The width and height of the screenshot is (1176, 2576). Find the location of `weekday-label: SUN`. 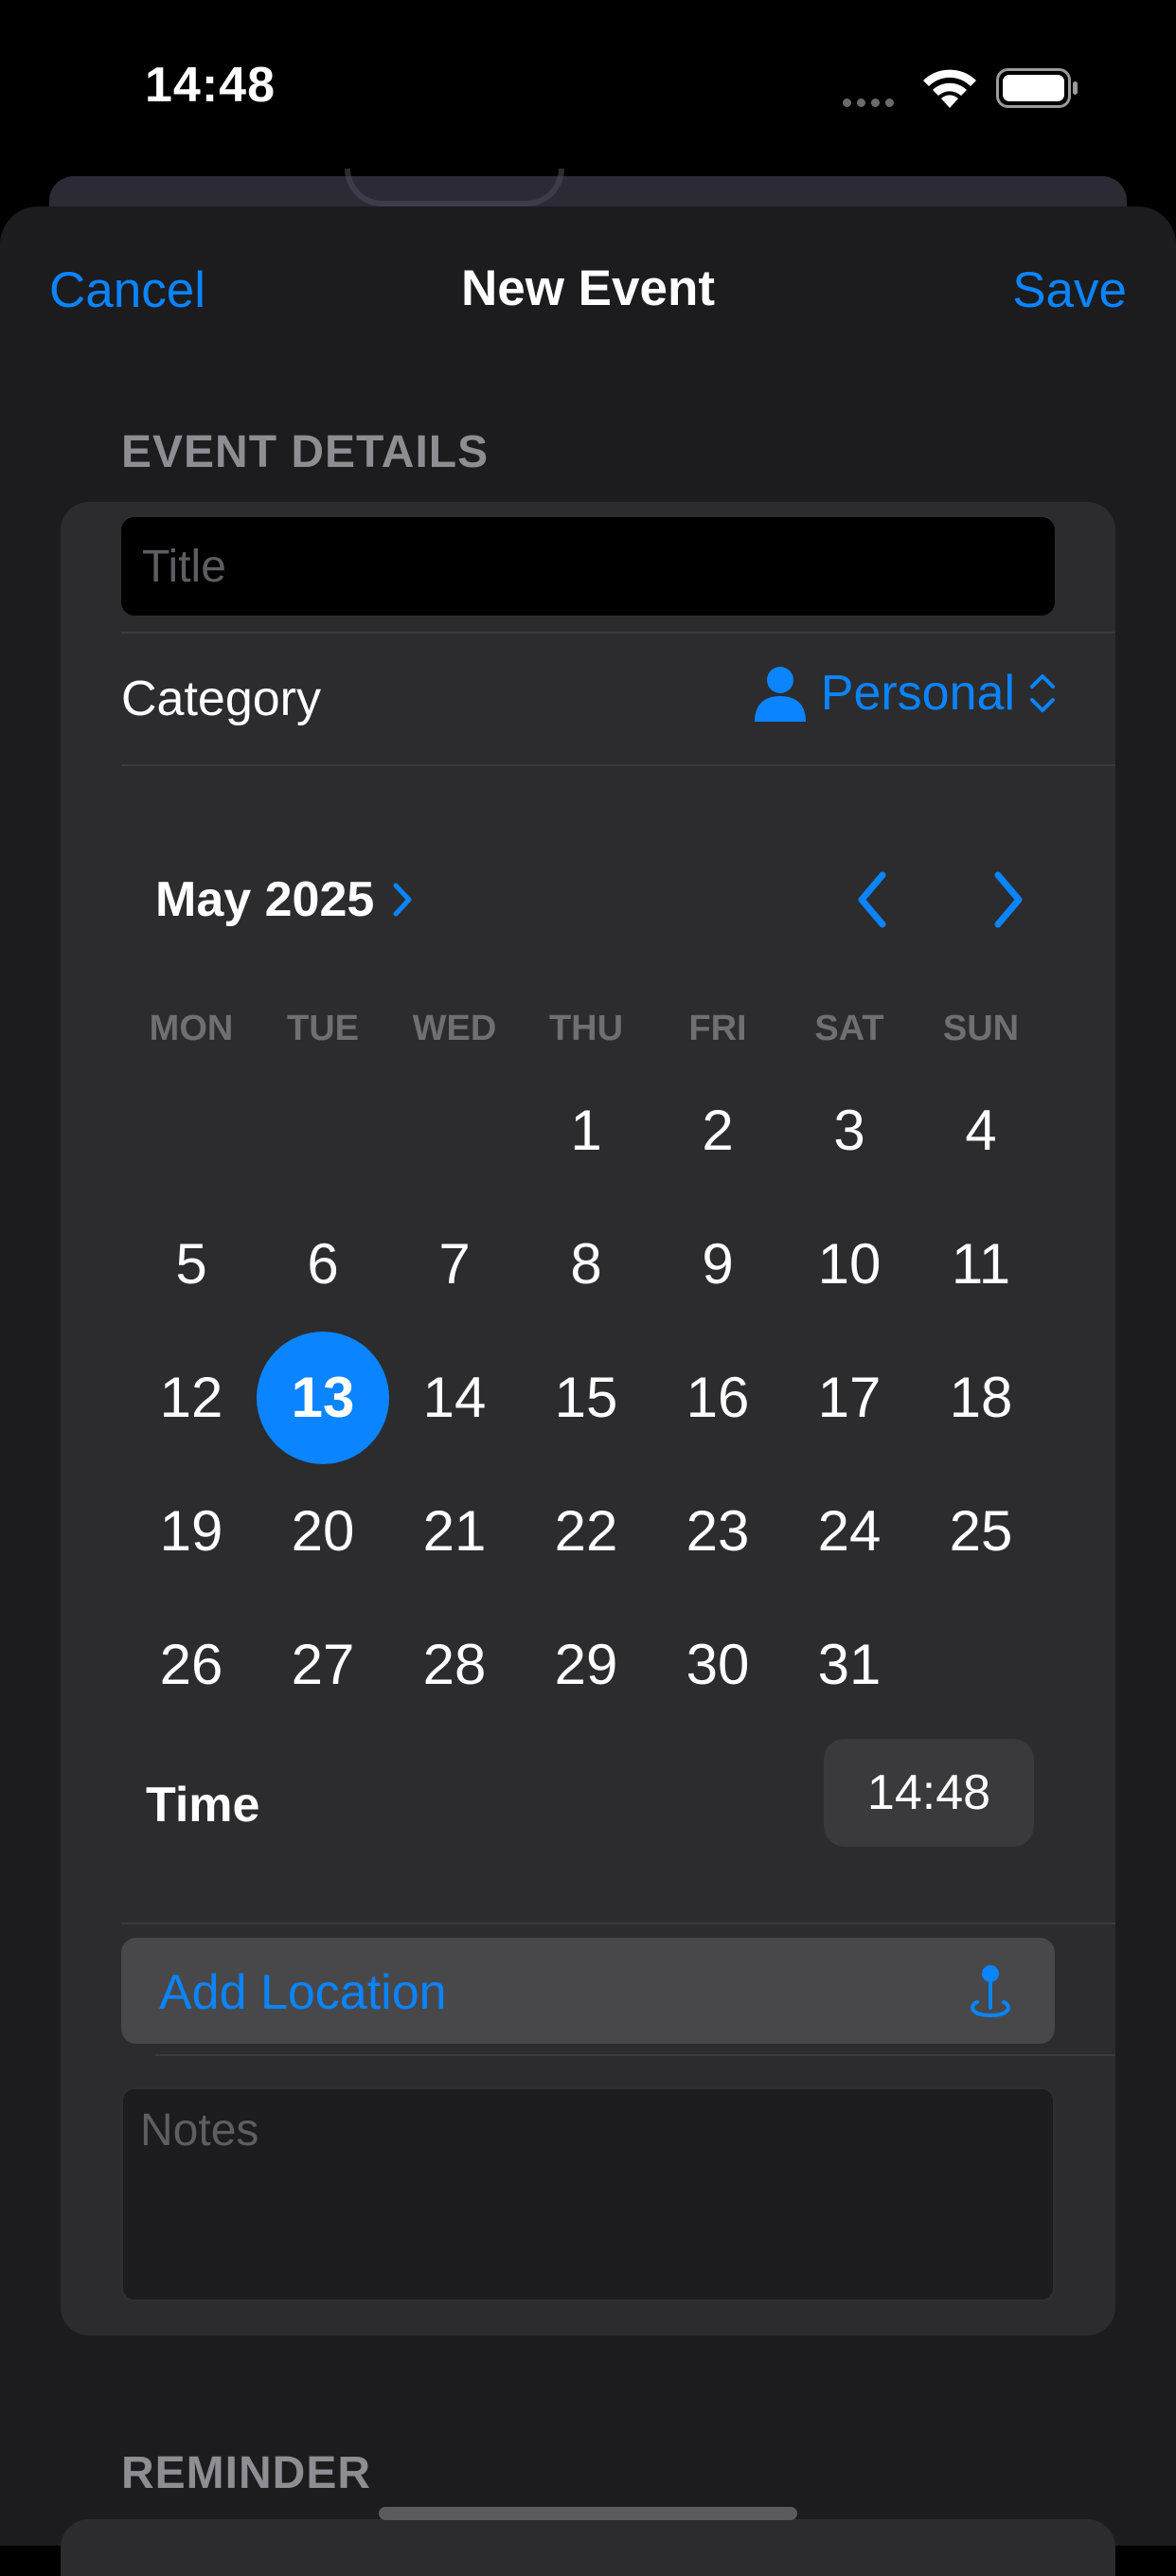

weekday-label: SUN is located at coordinates (981, 1028).